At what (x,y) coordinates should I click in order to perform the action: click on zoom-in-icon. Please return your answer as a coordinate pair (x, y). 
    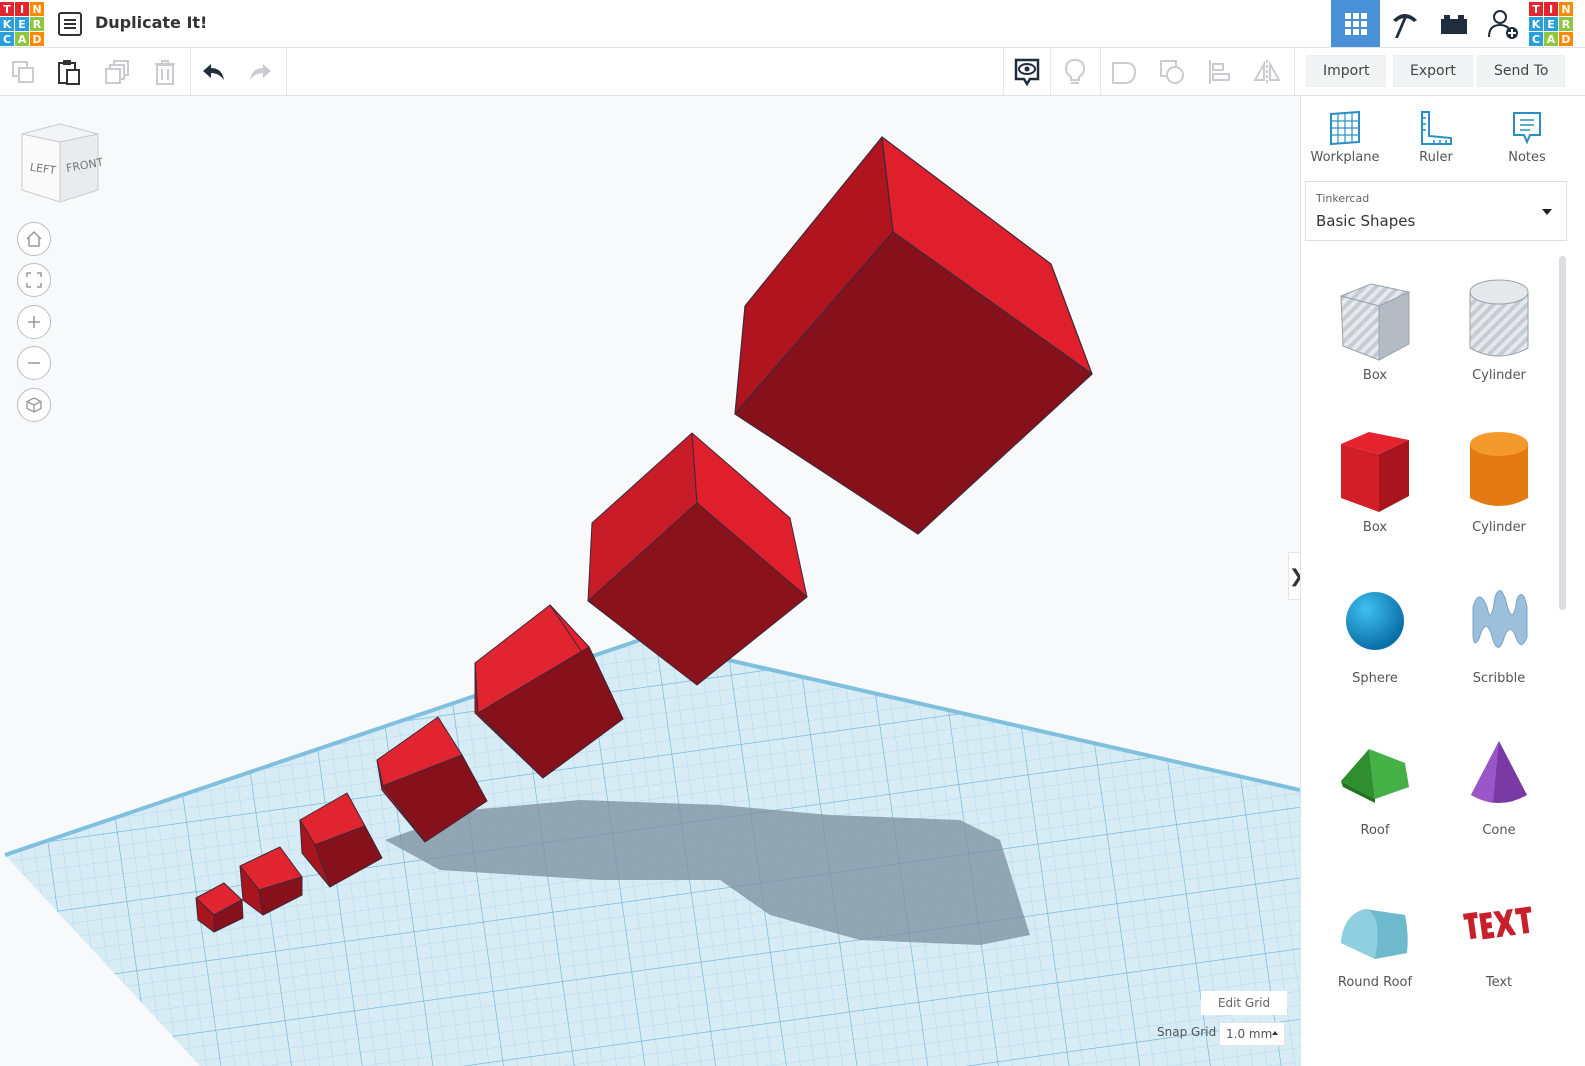
    Looking at the image, I should click on (34, 322).